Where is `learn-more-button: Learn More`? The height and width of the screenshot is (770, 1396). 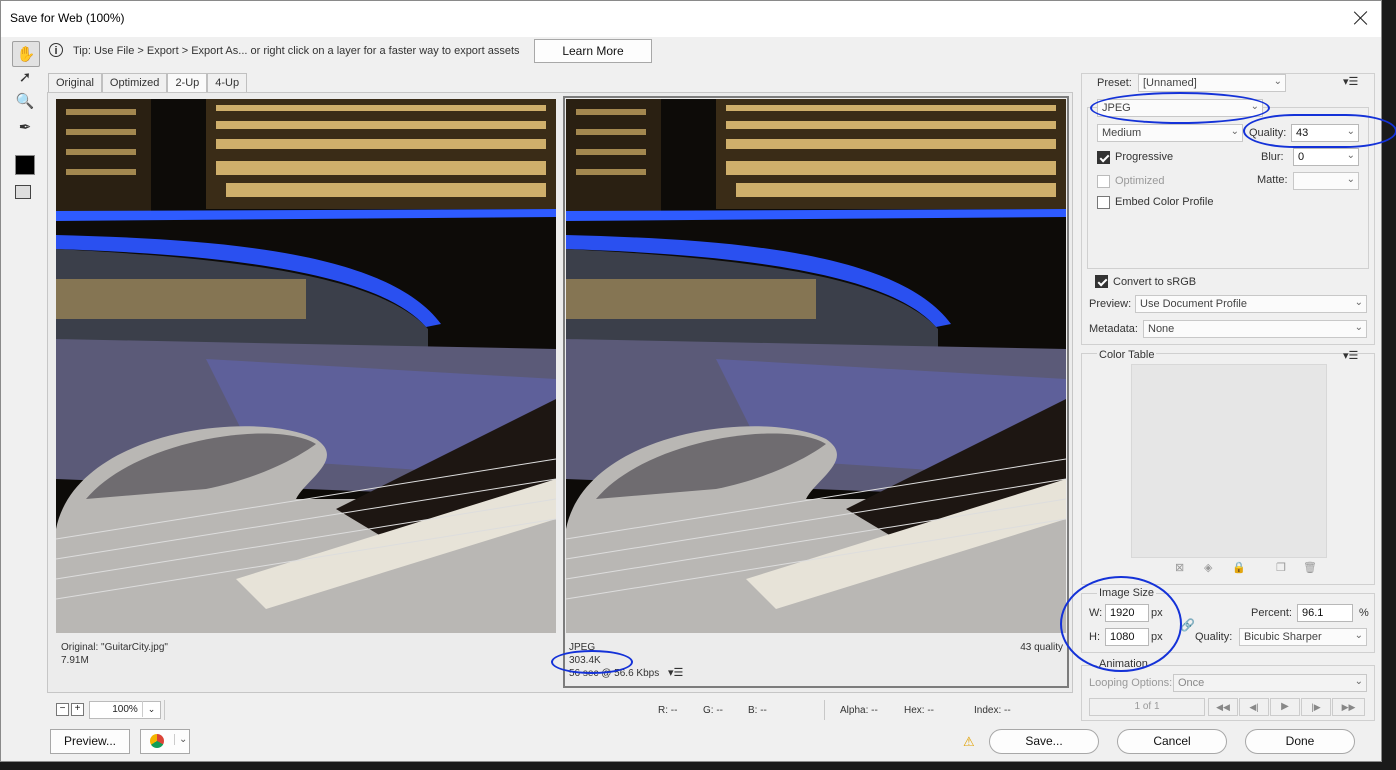
learn-more-button: Learn More is located at coordinates (593, 51).